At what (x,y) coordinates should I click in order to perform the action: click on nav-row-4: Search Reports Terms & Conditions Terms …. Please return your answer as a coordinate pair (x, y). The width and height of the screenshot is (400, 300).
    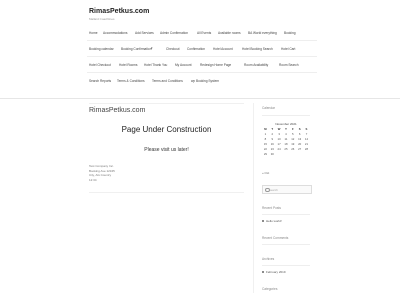
    Looking at the image, I should click on (202, 80).